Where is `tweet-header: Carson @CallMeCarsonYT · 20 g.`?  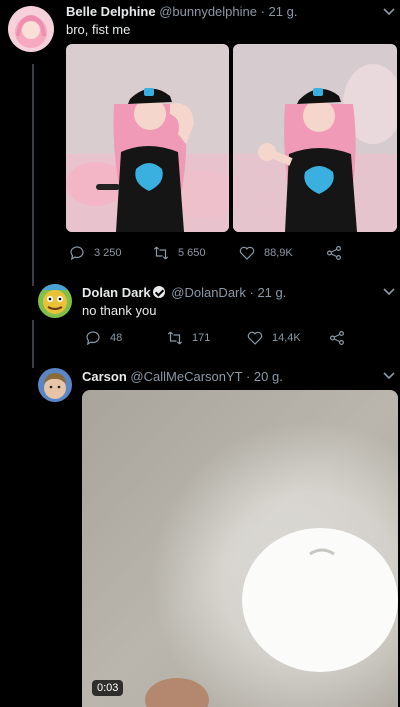
tweet-header: Carson @CallMeCarsonYT · 20 g. is located at coordinates (182, 376).